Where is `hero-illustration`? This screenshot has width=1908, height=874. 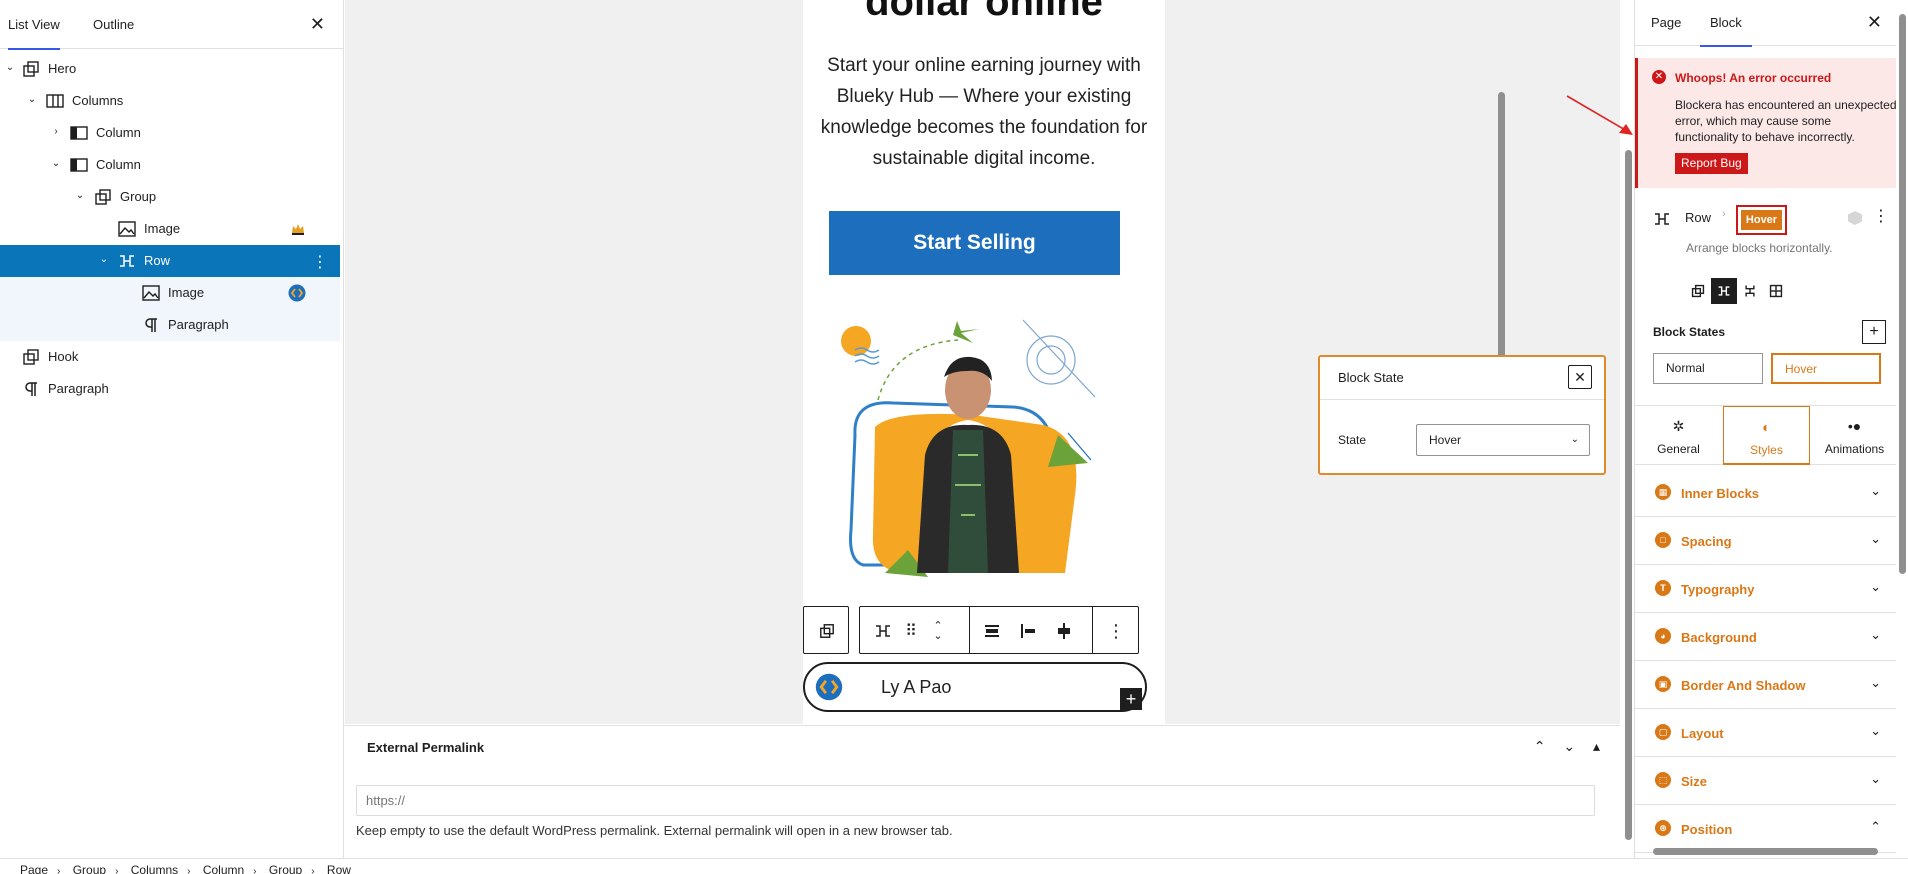
hero-illustration is located at coordinates (978, 450).